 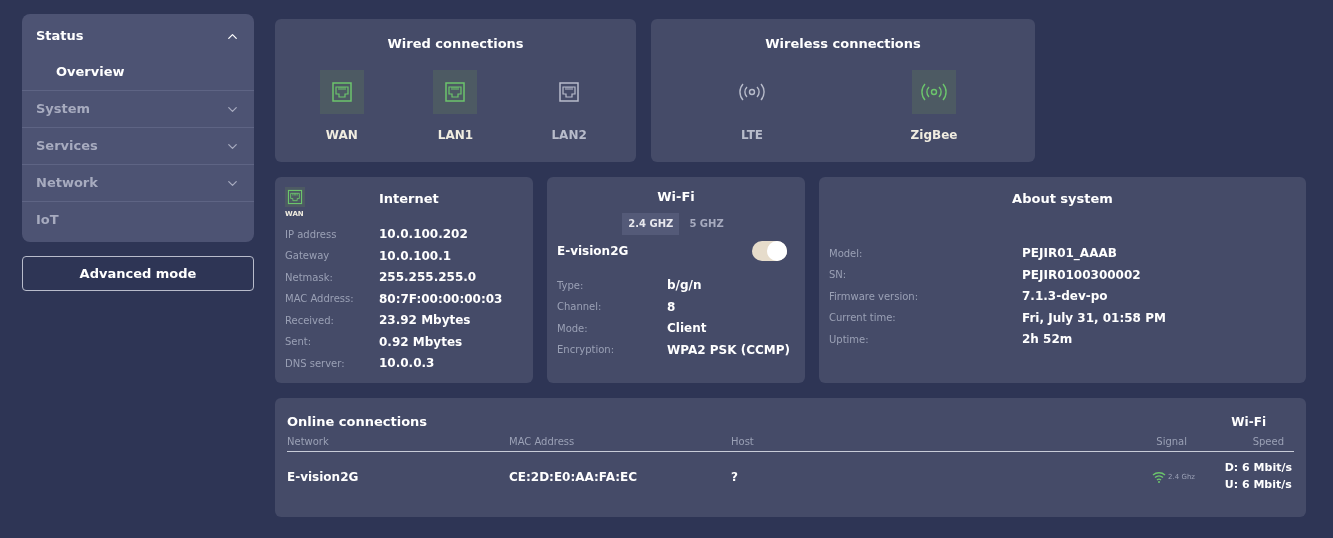 What do you see at coordinates (310, 320) in the screenshot?
I see `field-label: Received:` at bounding box center [310, 320].